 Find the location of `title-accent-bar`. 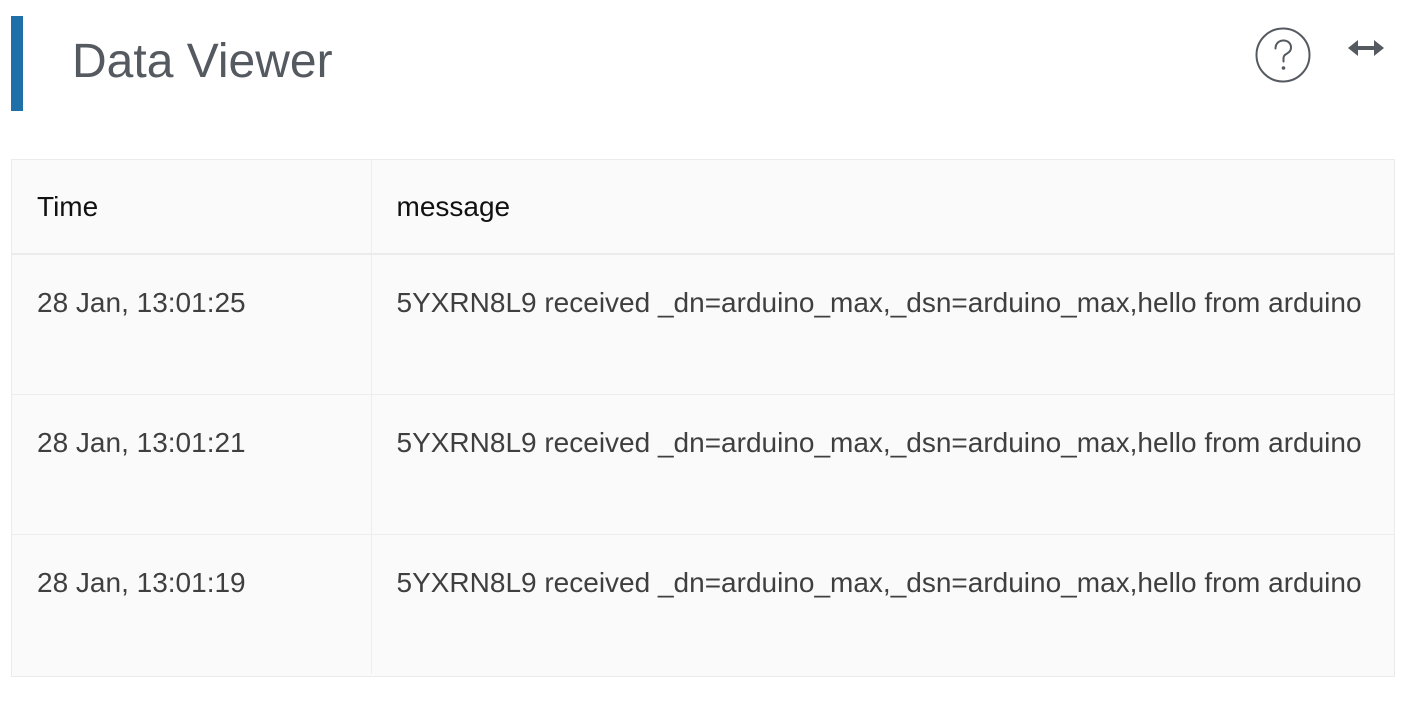

title-accent-bar is located at coordinates (17, 63).